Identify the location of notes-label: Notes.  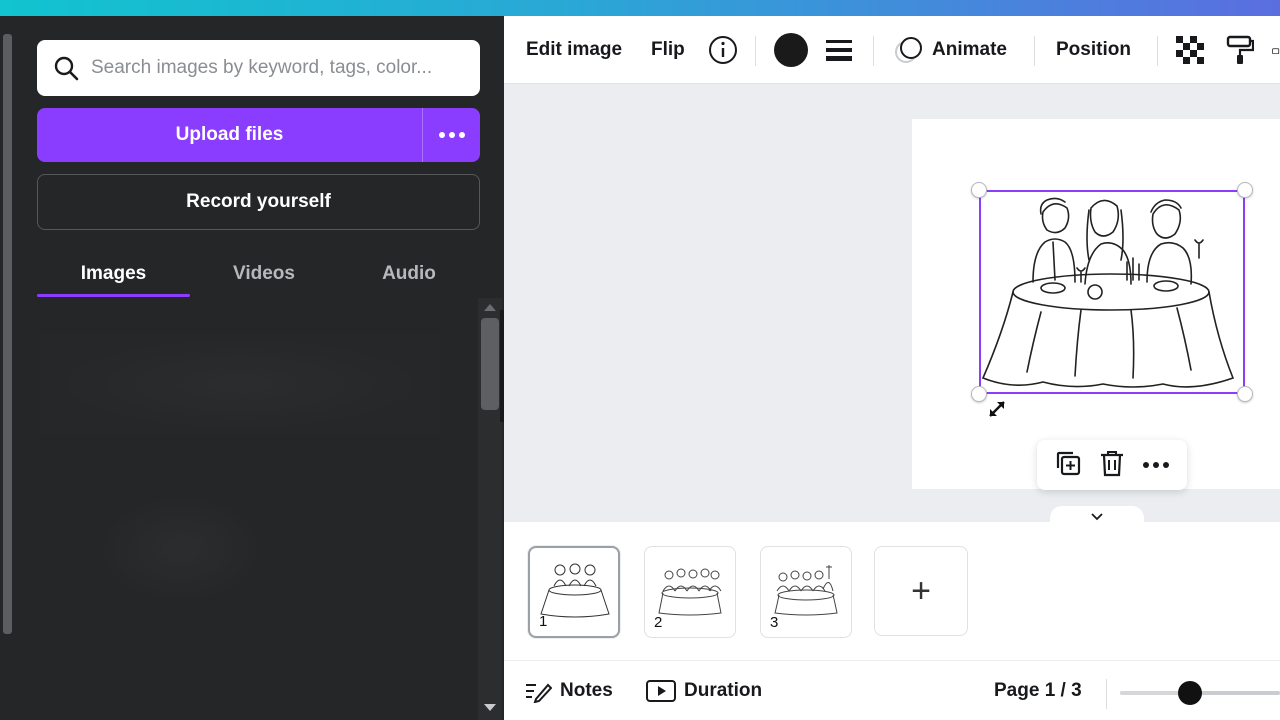
(586, 690).